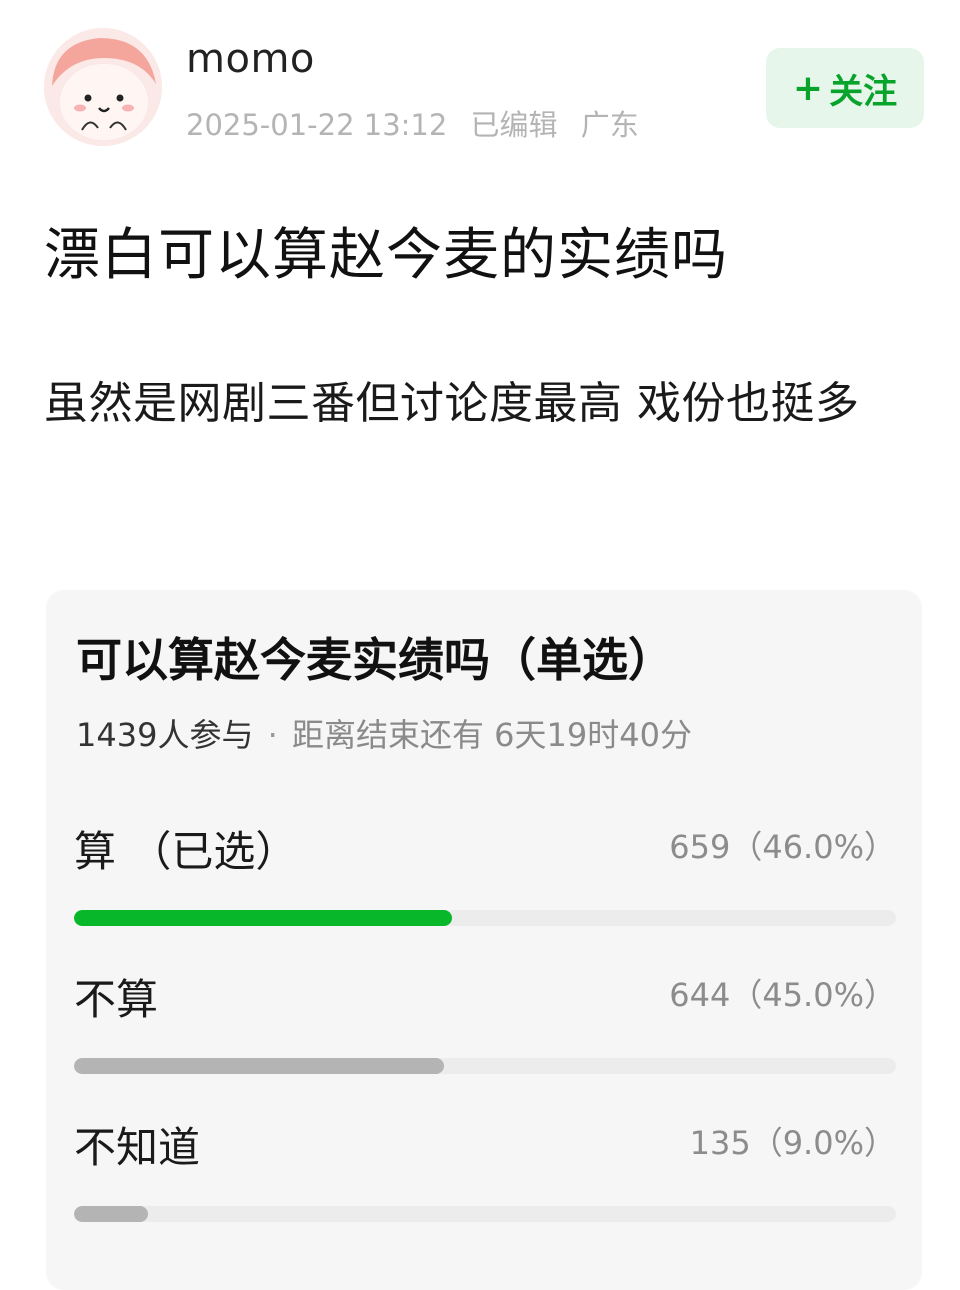 This screenshot has width=960, height=1290. What do you see at coordinates (375, 660) in the screenshot?
I see `poll-title: 可以算赵今麦实绩吗（单选）` at bounding box center [375, 660].